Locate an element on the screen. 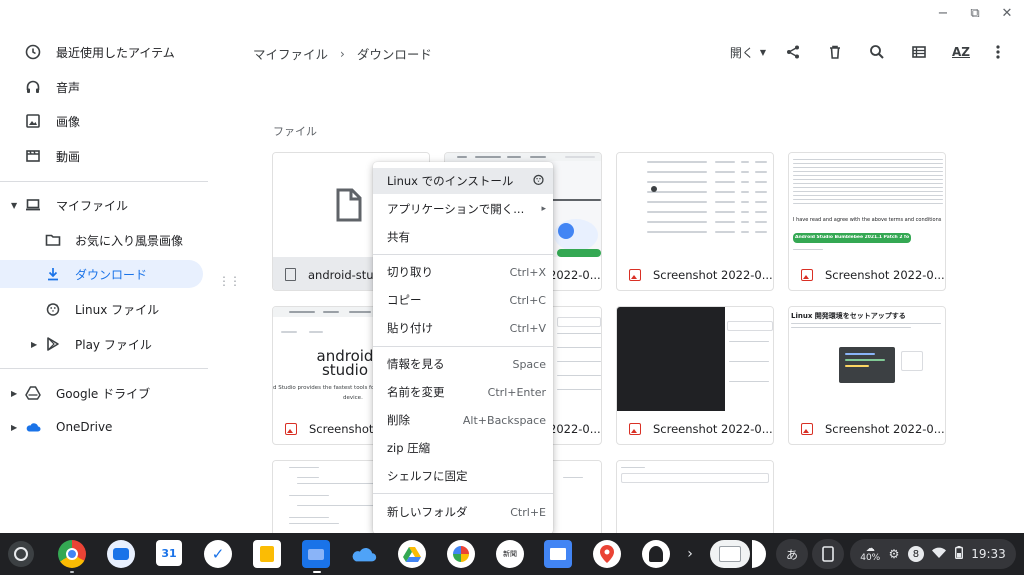  menu-item-open-with: アプリケーションで開く... ▸ is located at coordinates (463, 209).